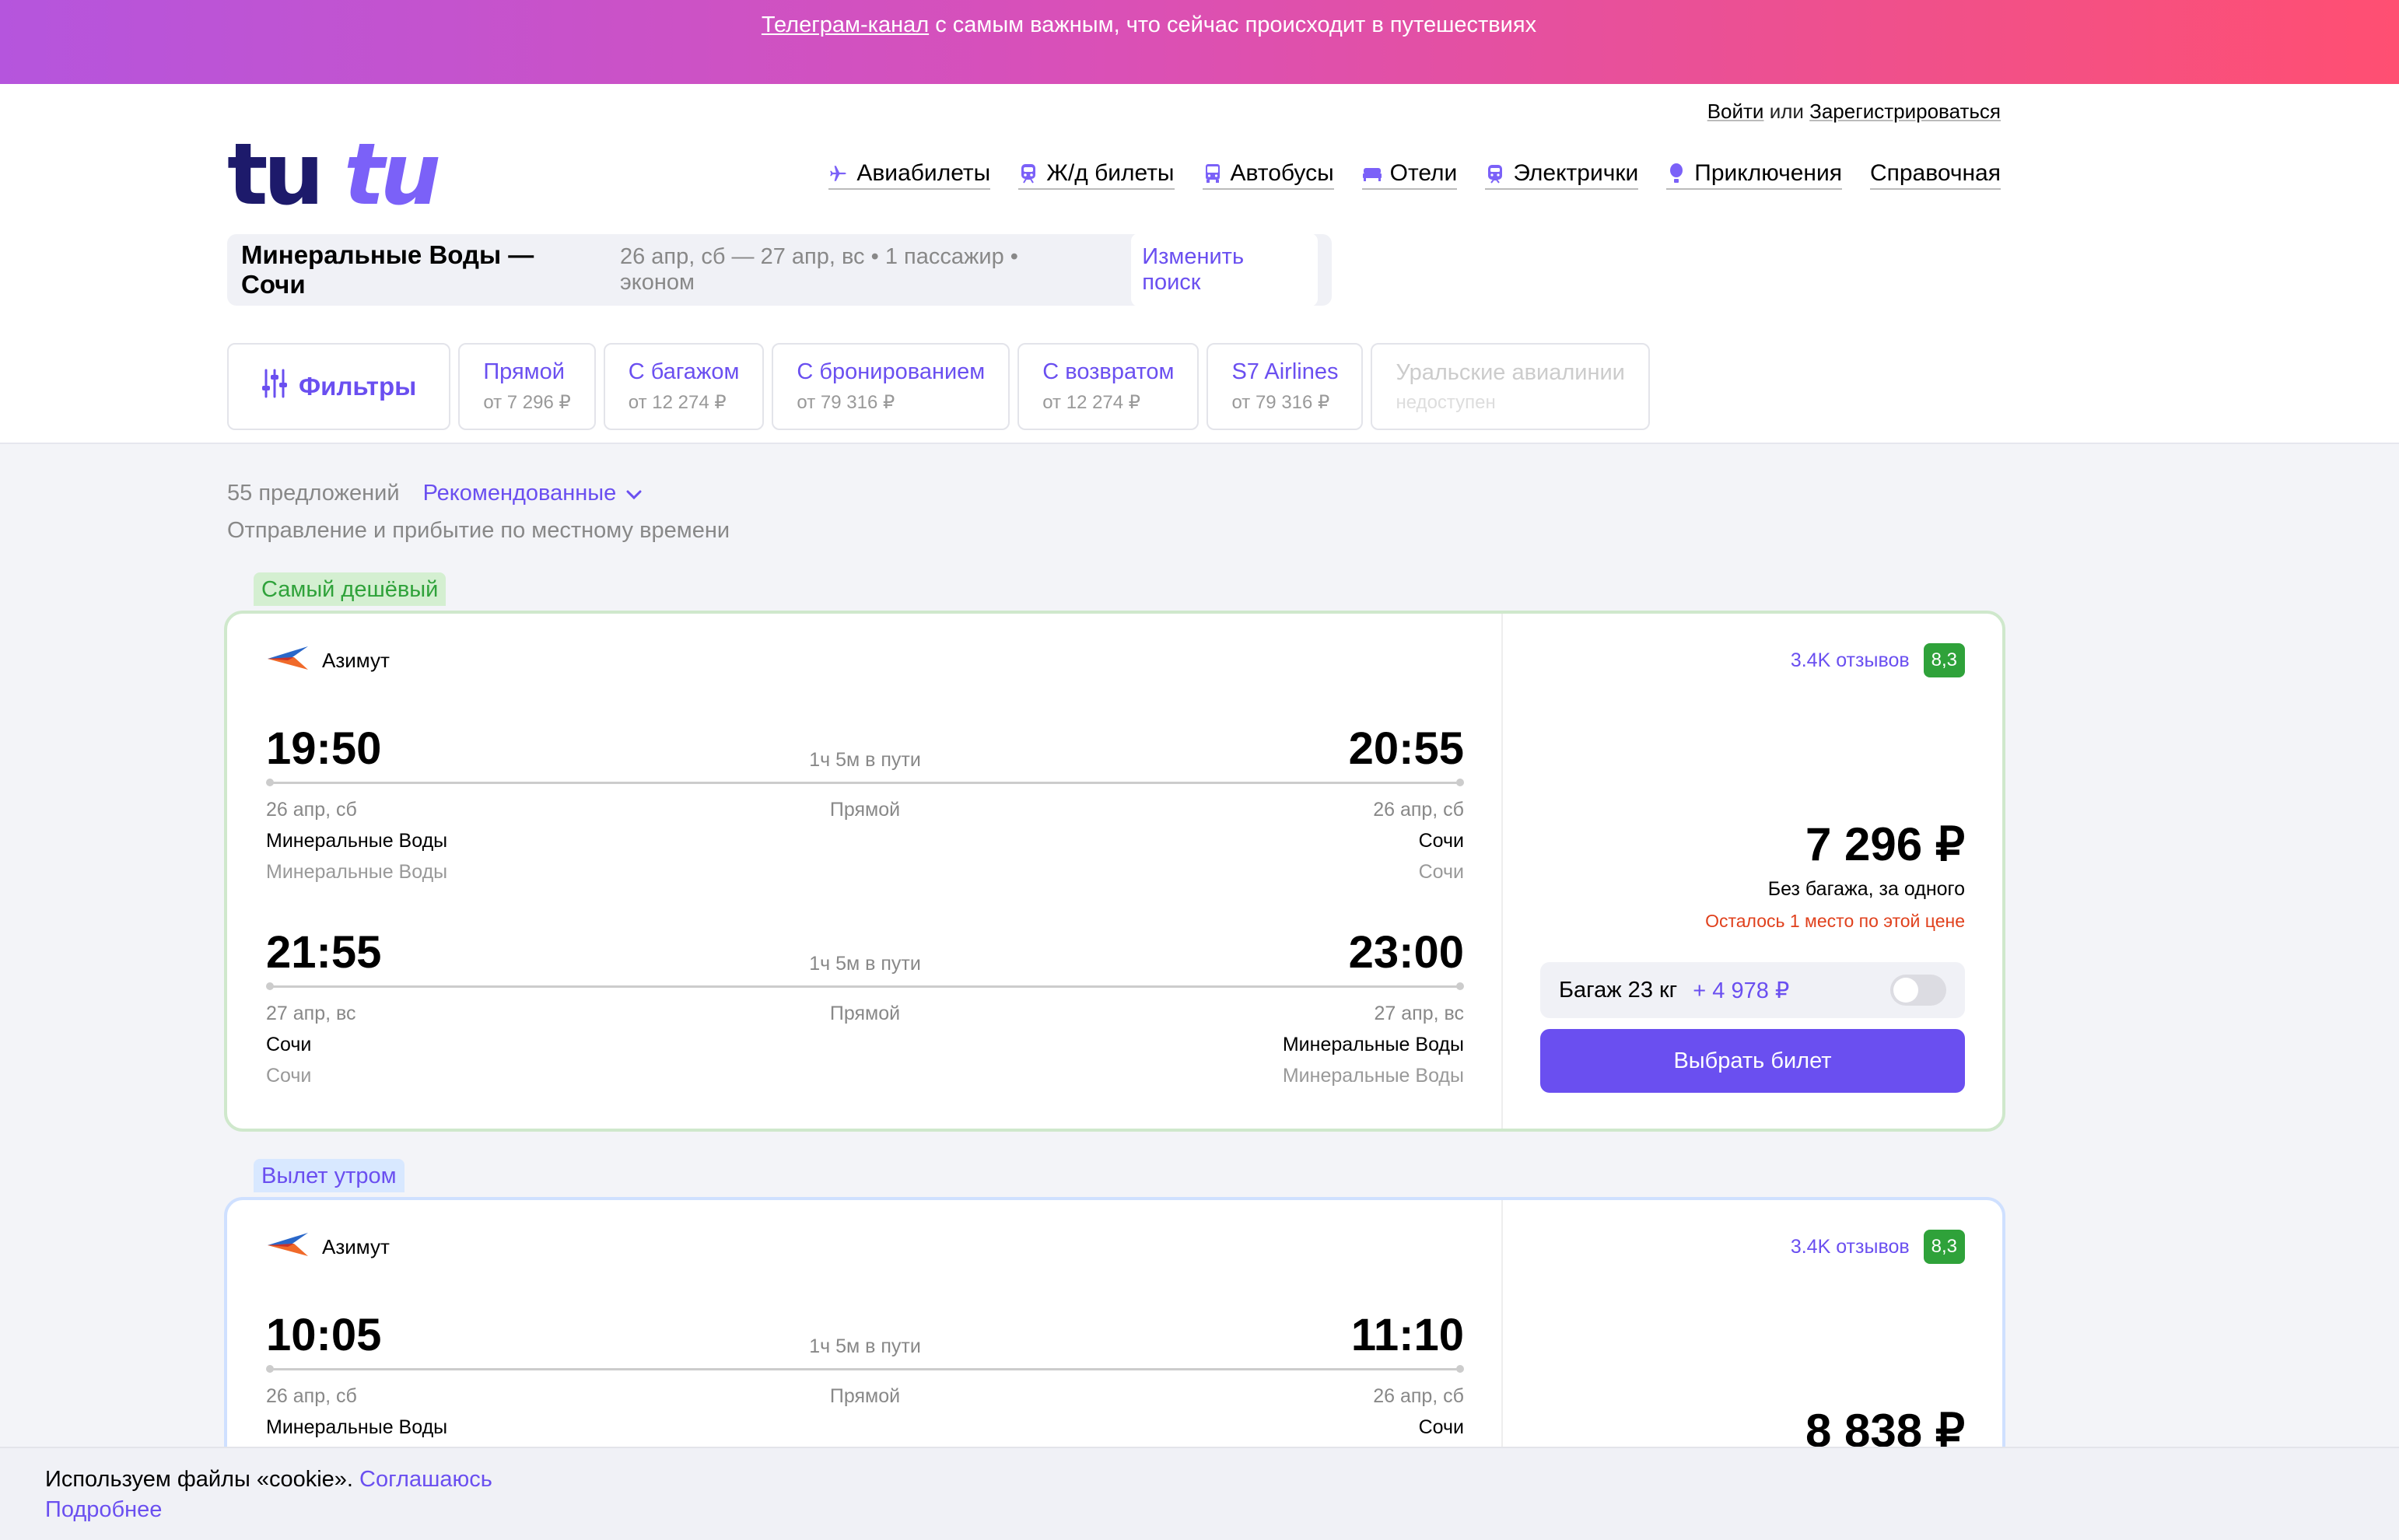 Image resolution: width=2399 pixels, height=1540 pixels. What do you see at coordinates (1676, 173) in the screenshot?
I see `balloon-icon` at bounding box center [1676, 173].